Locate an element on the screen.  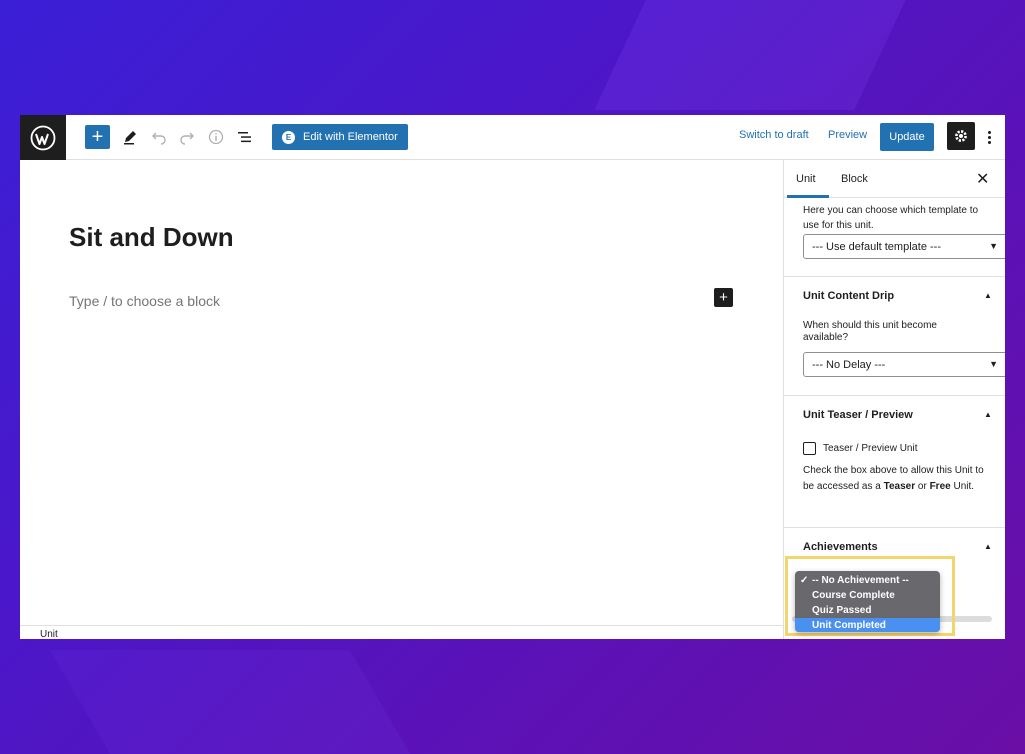
post-title: Sit and Down is located at coordinates (151, 237).